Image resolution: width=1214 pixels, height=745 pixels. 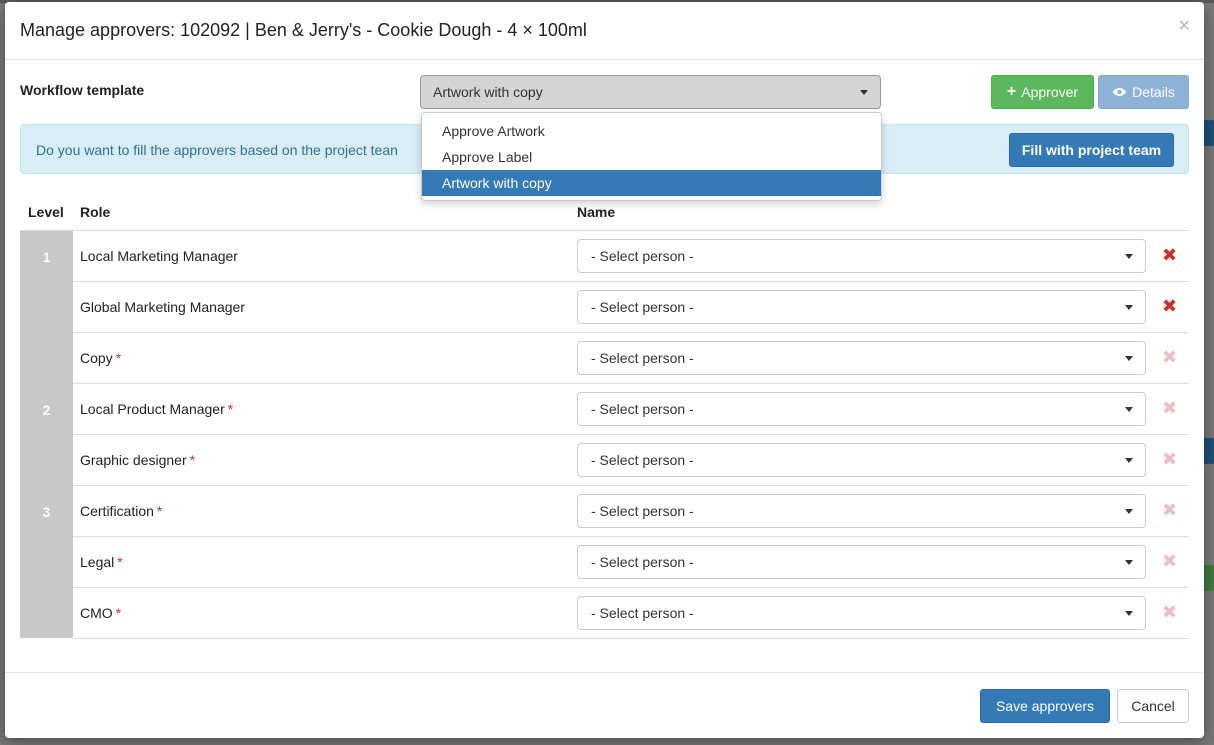 What do you see at coordinates (1091, 150) in the screenshot?
I see `fill-with-project-team-button: Fill with project team` at bounding box center [1091, 150].